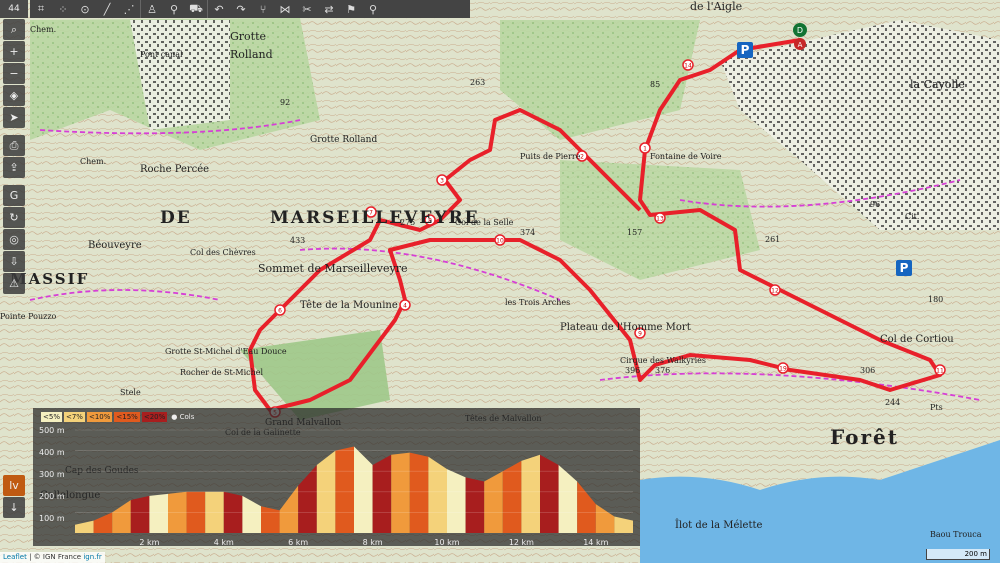 This screenshot has width=1000, height=563. Describe the element at coordinates (285, 9) in the screenshot. I see `merge-icon: ⋈` at that location.